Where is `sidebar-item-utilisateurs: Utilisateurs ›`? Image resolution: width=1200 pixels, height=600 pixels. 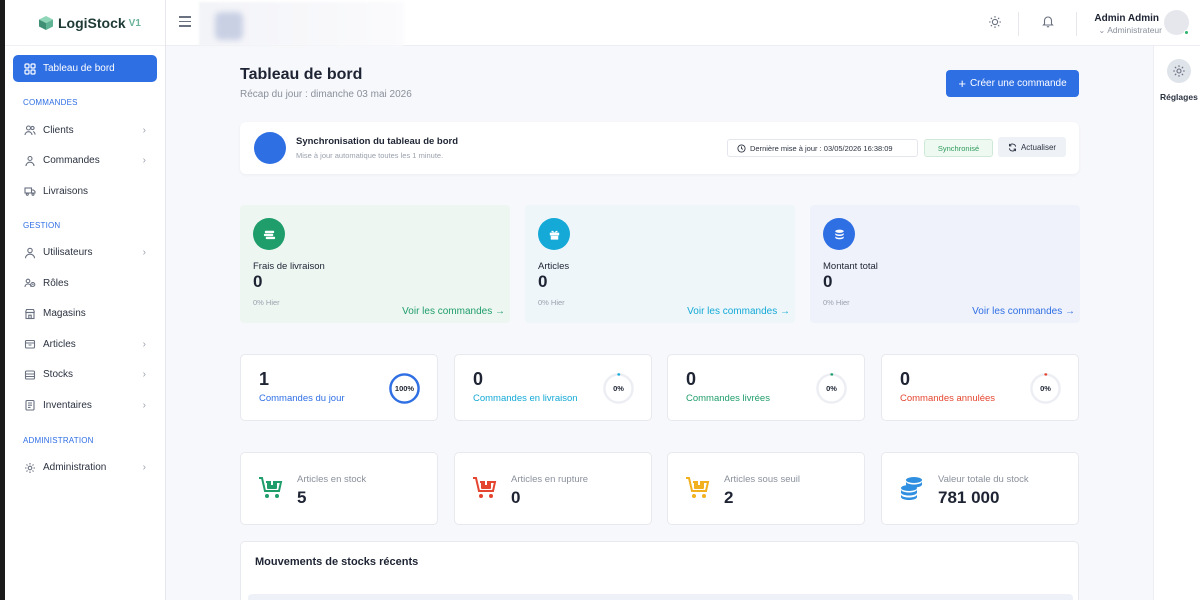
sidebar-item-utilisateurs: Utilisateurs › is located at coordinates (85, 253).